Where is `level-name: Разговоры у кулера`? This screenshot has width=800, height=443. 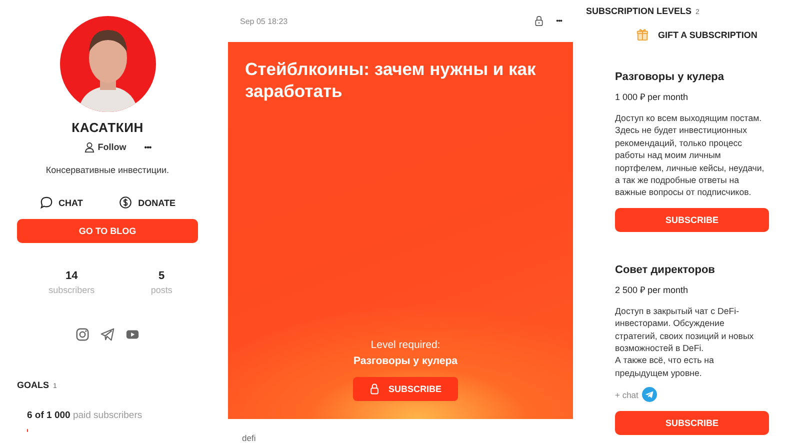 level-name: Разговоры у кулера is located at coordinates (405, 361).